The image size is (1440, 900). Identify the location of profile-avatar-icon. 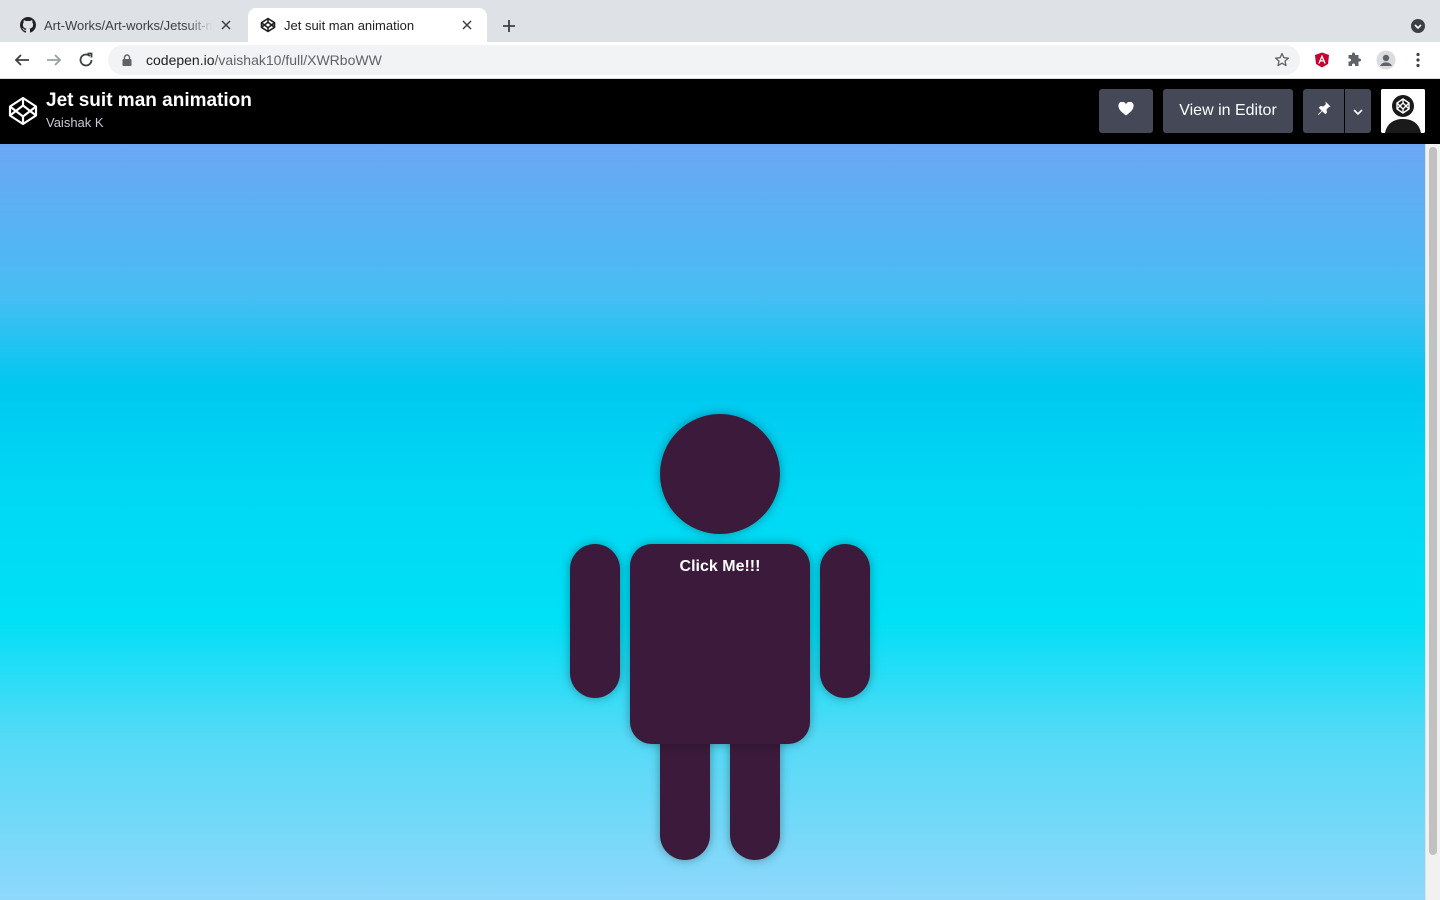
(1386, 60).